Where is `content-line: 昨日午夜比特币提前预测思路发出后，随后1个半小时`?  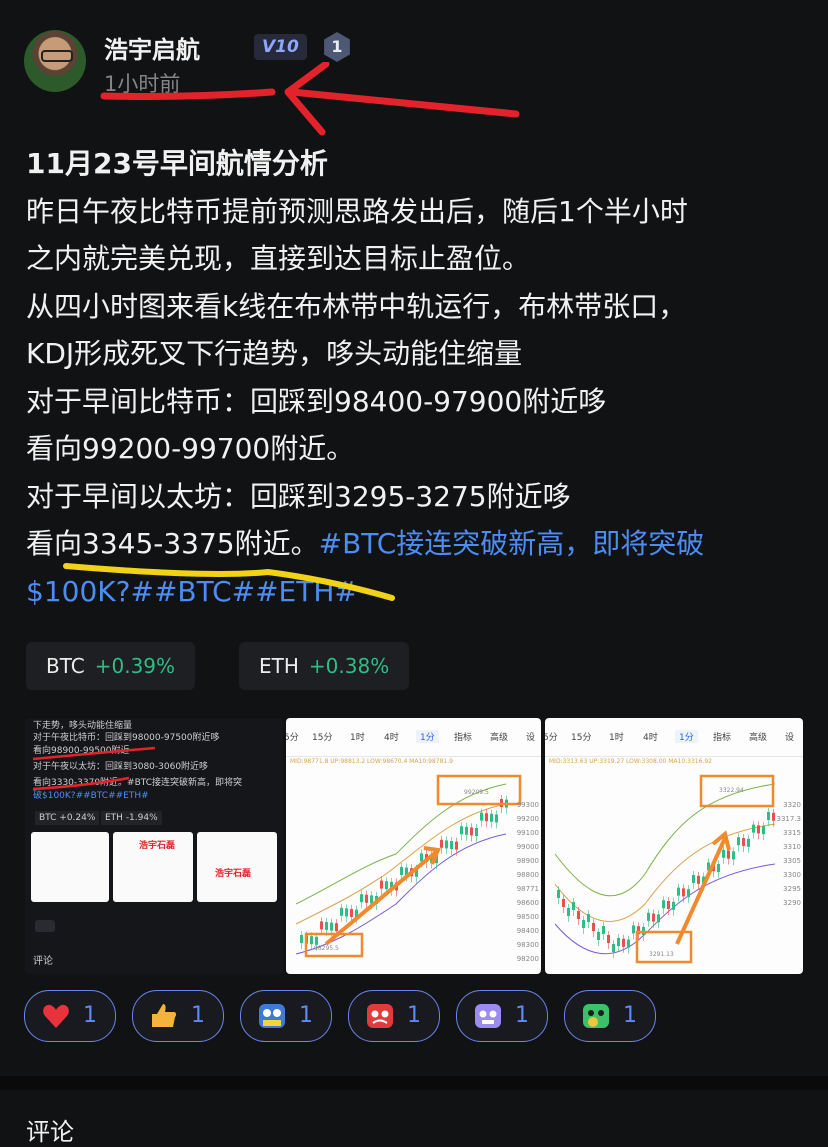 content-line: 昨日午夜比特币提前预测思路发出后，随后1个半小时 is located at coordinates (357, 211).